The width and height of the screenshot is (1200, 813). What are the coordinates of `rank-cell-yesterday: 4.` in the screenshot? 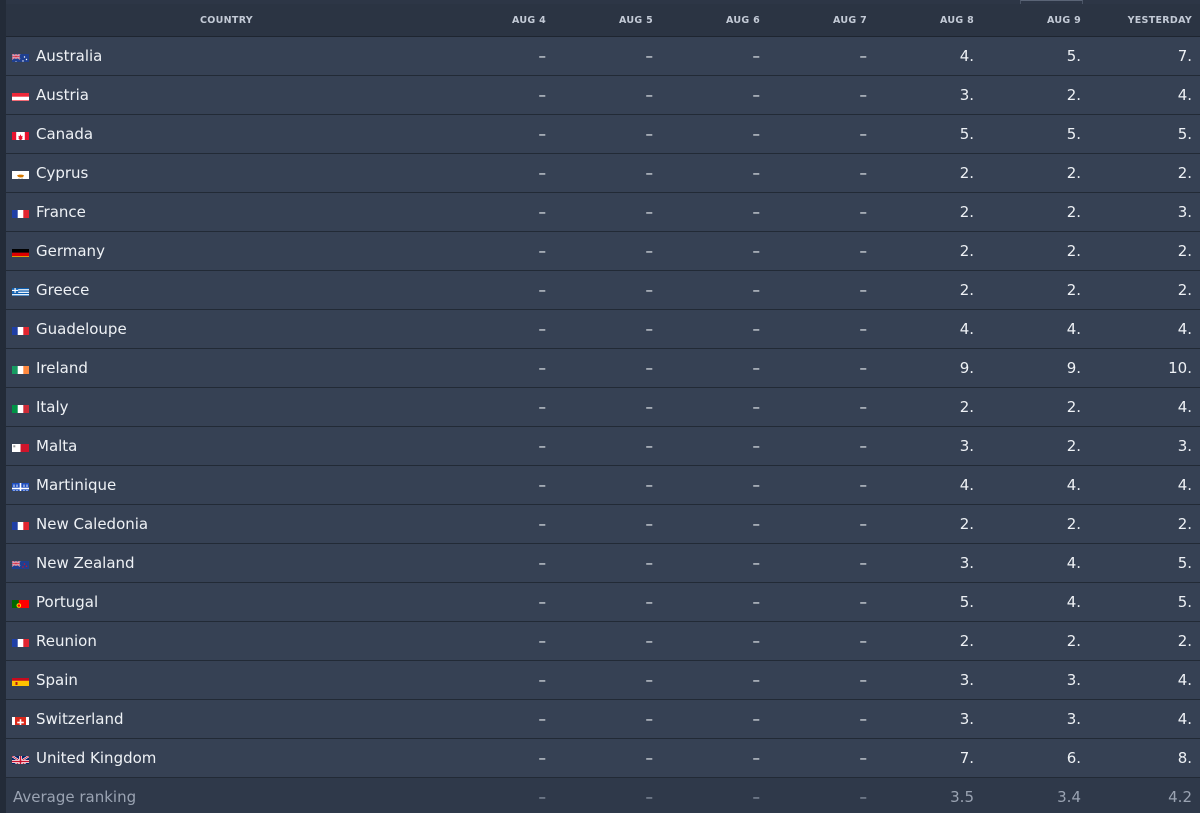 It's located at (1144, 485).